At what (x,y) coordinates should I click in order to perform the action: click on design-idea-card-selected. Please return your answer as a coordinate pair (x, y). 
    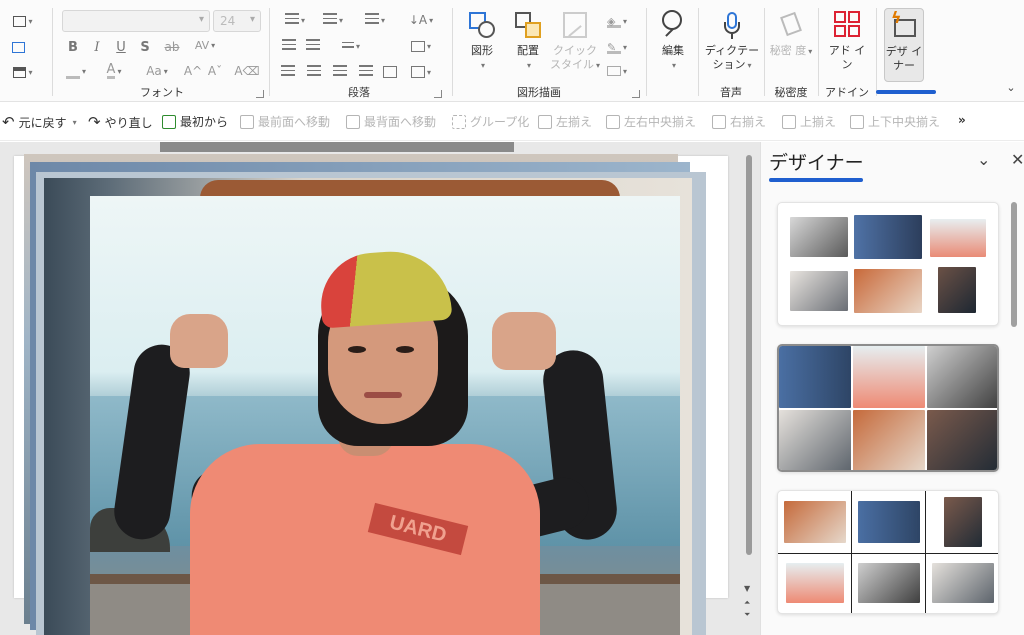
    Looking at the image, I should click on (888, 408).